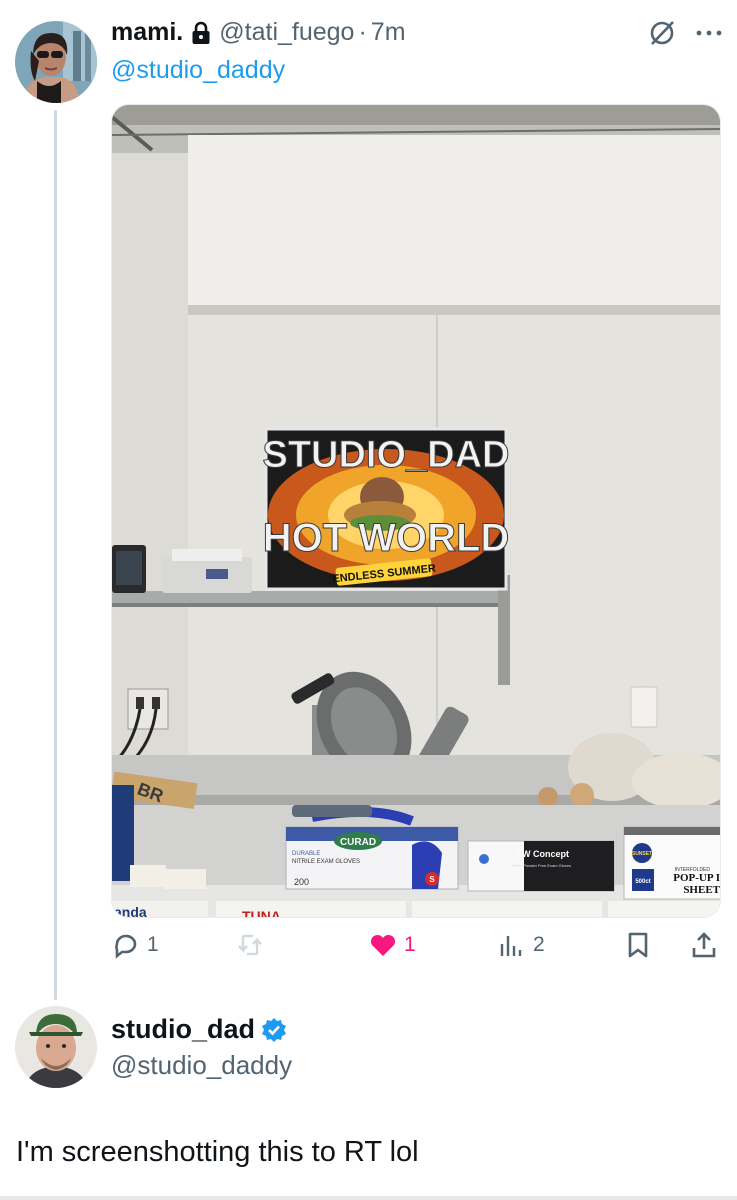 The image size is (737, 1200). What do you see at coordinates (642, 854) in the screenshot?
I see `sunset-brand: SUNSET` at bounding box center [642, 854].